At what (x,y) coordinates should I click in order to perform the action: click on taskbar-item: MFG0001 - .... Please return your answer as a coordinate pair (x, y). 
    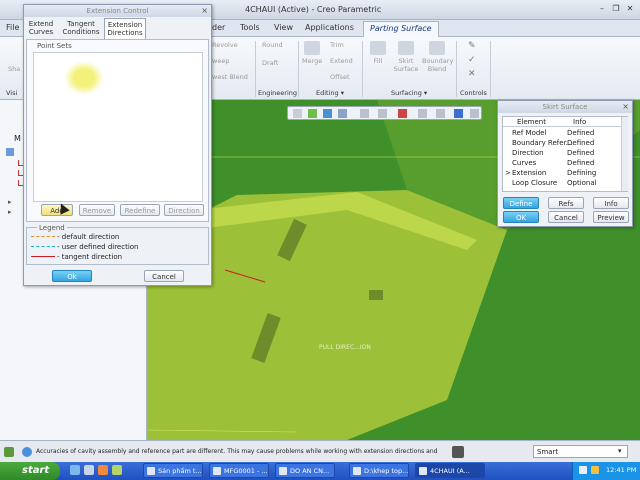
    Looking at the image, I should click on (239, 470).